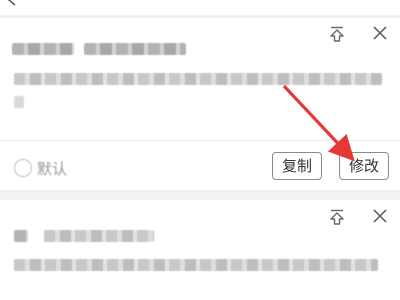 The height and width of the screenshot is (300, 400). Describe the element at coordinates (200, 140) in the screenshot. I see `divider` at that location.